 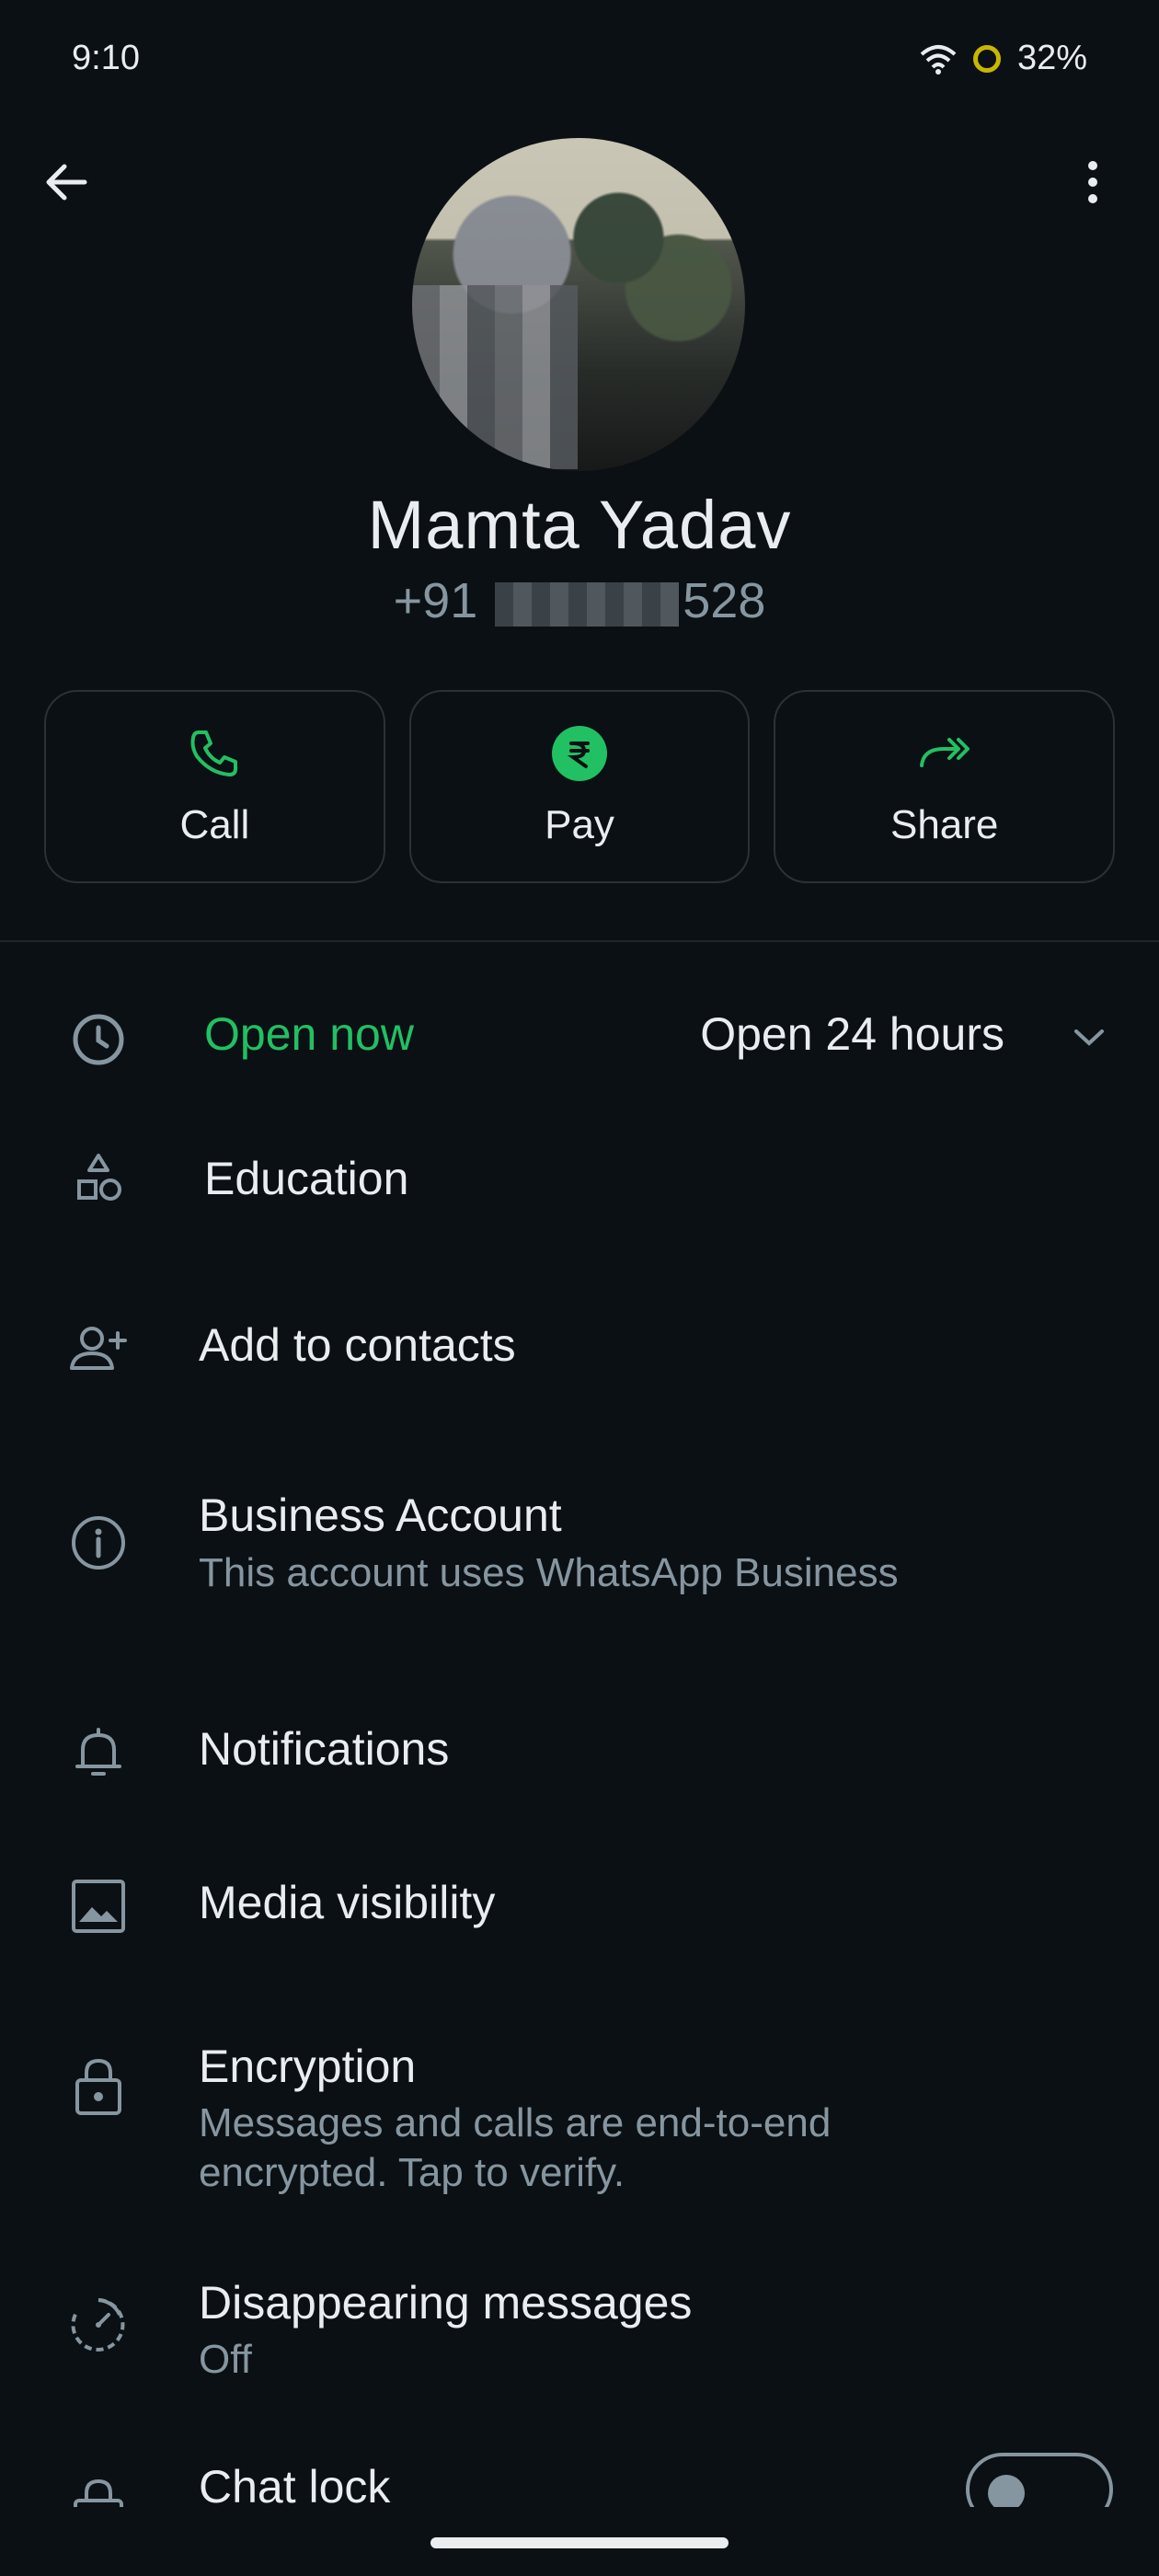 What do you see at coordinates (549, 1572) in the screenshot?
I see `business-account-subtitle: This account uses WhatsApp Business` at bounding box center [549, 1572].